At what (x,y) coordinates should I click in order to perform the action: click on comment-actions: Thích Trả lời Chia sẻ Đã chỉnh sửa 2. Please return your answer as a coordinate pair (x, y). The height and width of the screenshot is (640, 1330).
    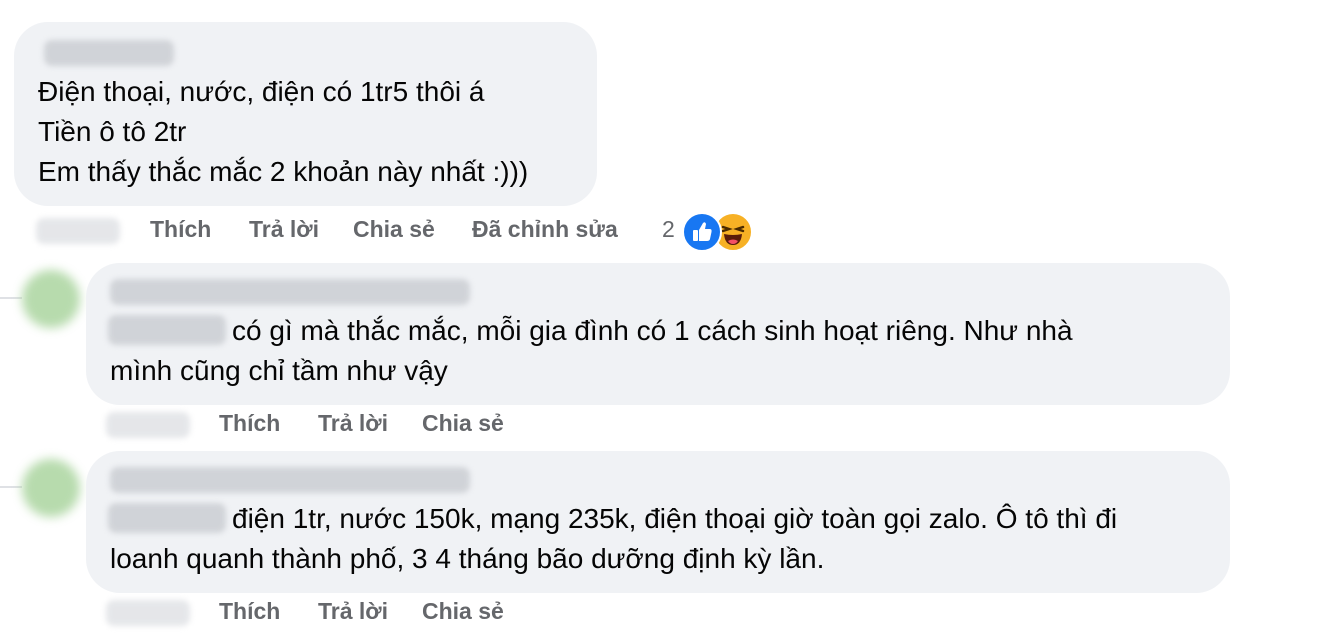
    Looking at the image, I should click on (400, 232).